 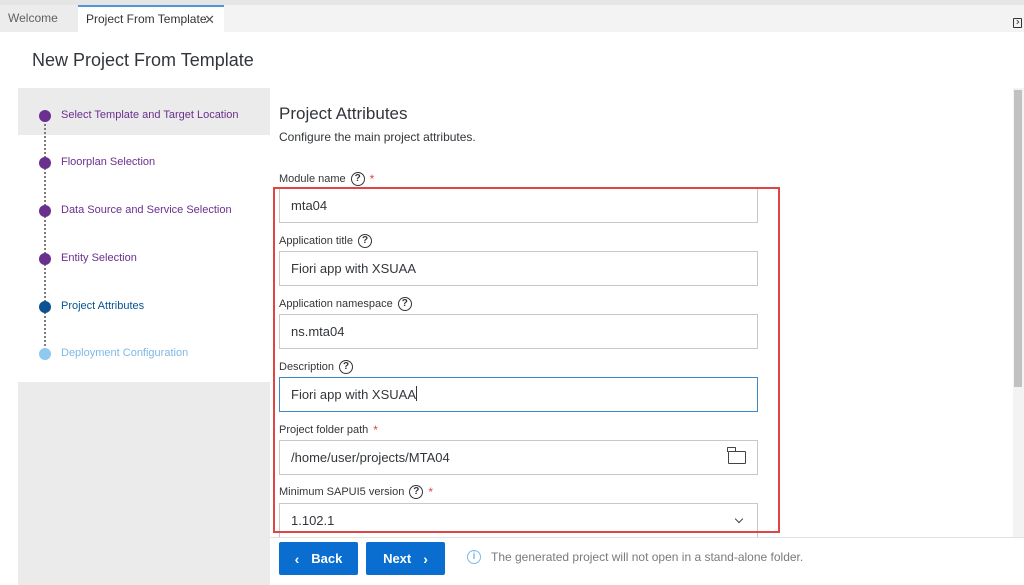 What do you see at coordinates (512, 18) in the screenshot?
I see `editor-tab-bar: Welcome Project From Template ✕` at bounding box center [512, 18].